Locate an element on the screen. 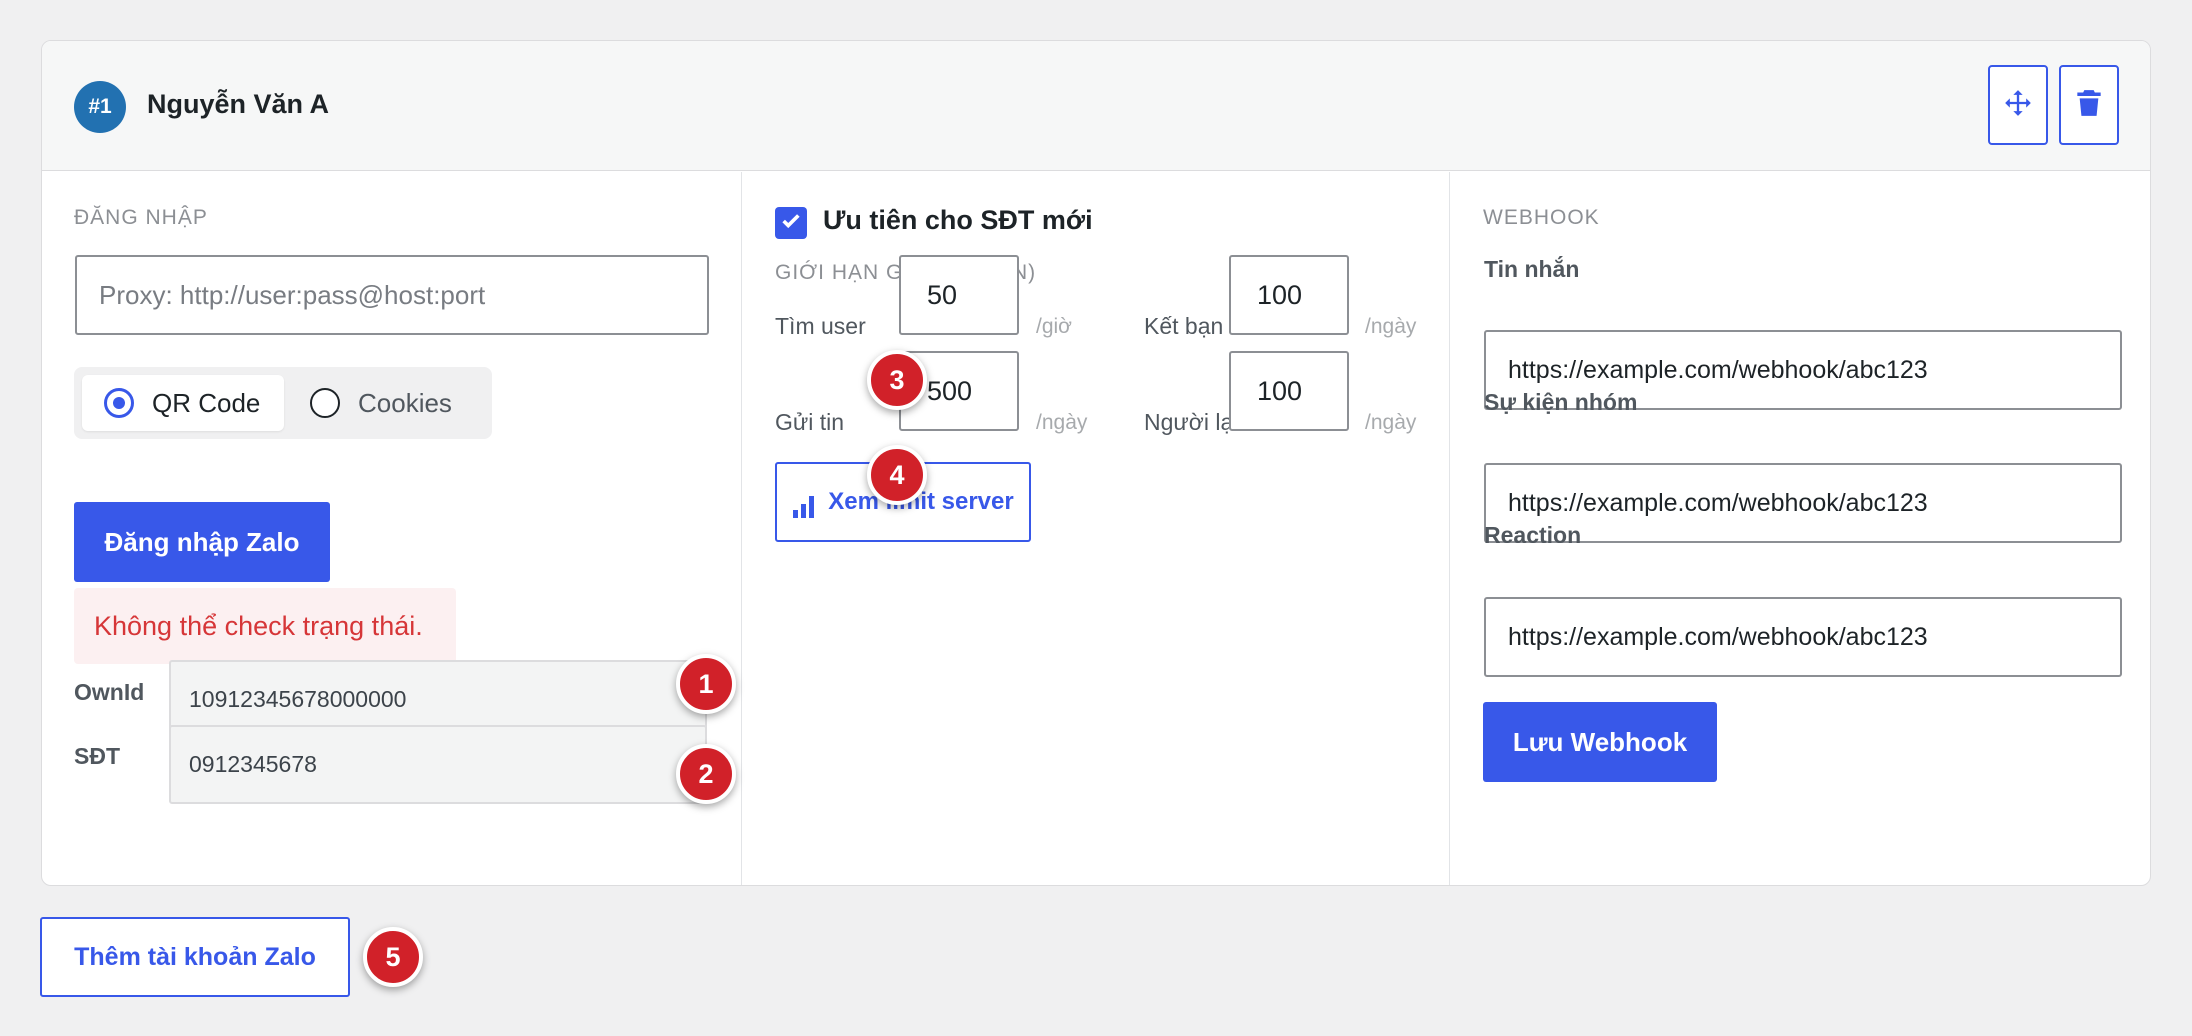 This screenshot has width=2192, height=1036. checkmark-icon is located at coordinates (791, 223).